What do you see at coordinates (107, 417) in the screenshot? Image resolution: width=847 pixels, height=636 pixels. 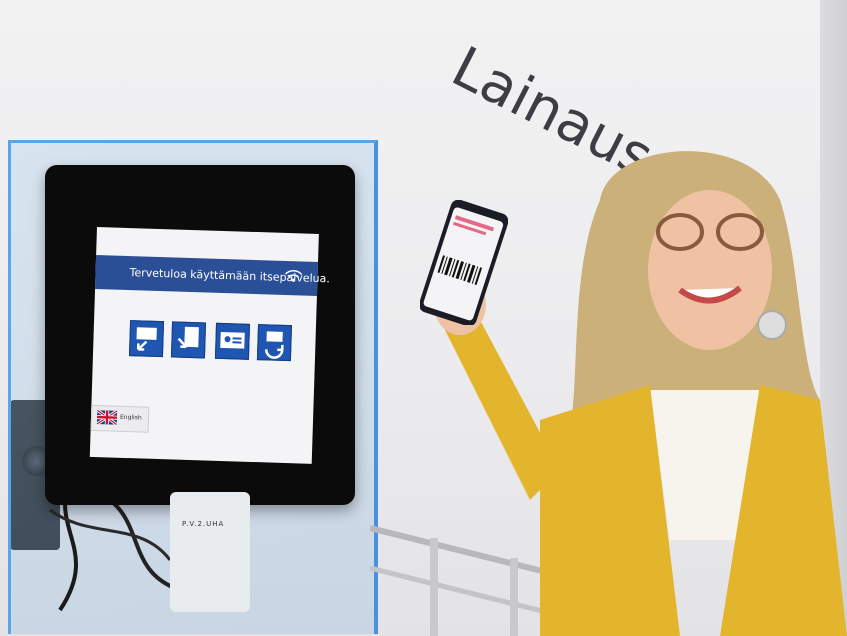 I see `uk-flag-icon` at bounding box center [107, 417].